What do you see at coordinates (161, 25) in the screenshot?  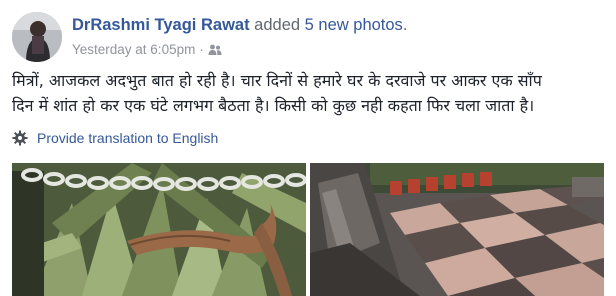 I see `author-name-link: DrRashmi Tyagi Rawat` at bounding box center [161, 25].